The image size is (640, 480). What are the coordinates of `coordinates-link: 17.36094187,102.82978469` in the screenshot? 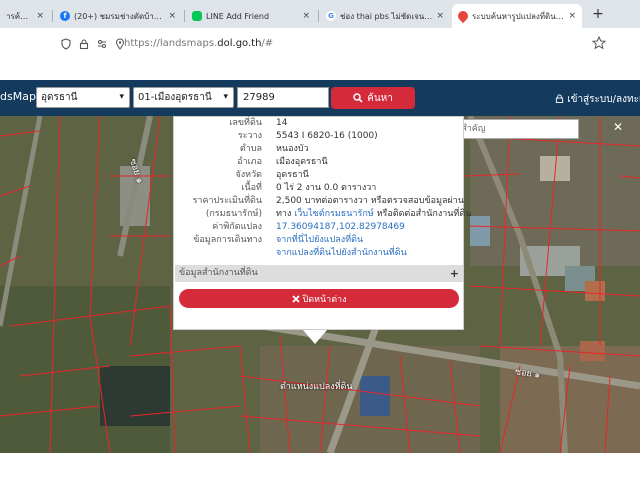 It's located at (340, 227).